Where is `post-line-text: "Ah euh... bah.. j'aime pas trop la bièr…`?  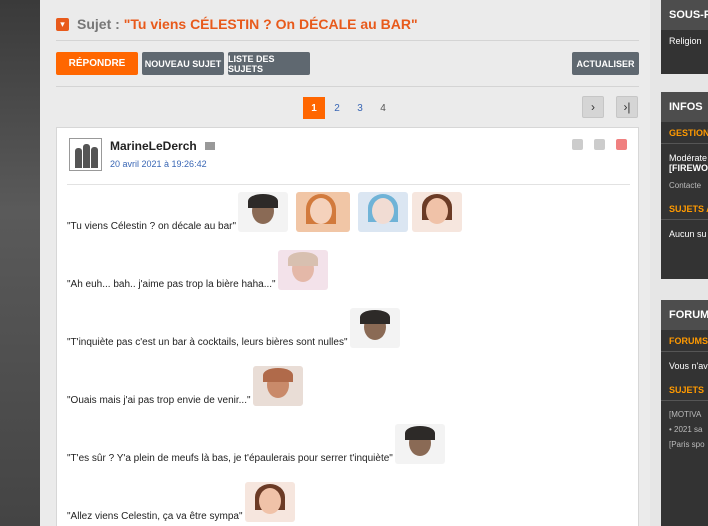
post-line-text: "Ah euh... bah.. j'aime pas trop la bièr… is located at coordinates (171, 284).